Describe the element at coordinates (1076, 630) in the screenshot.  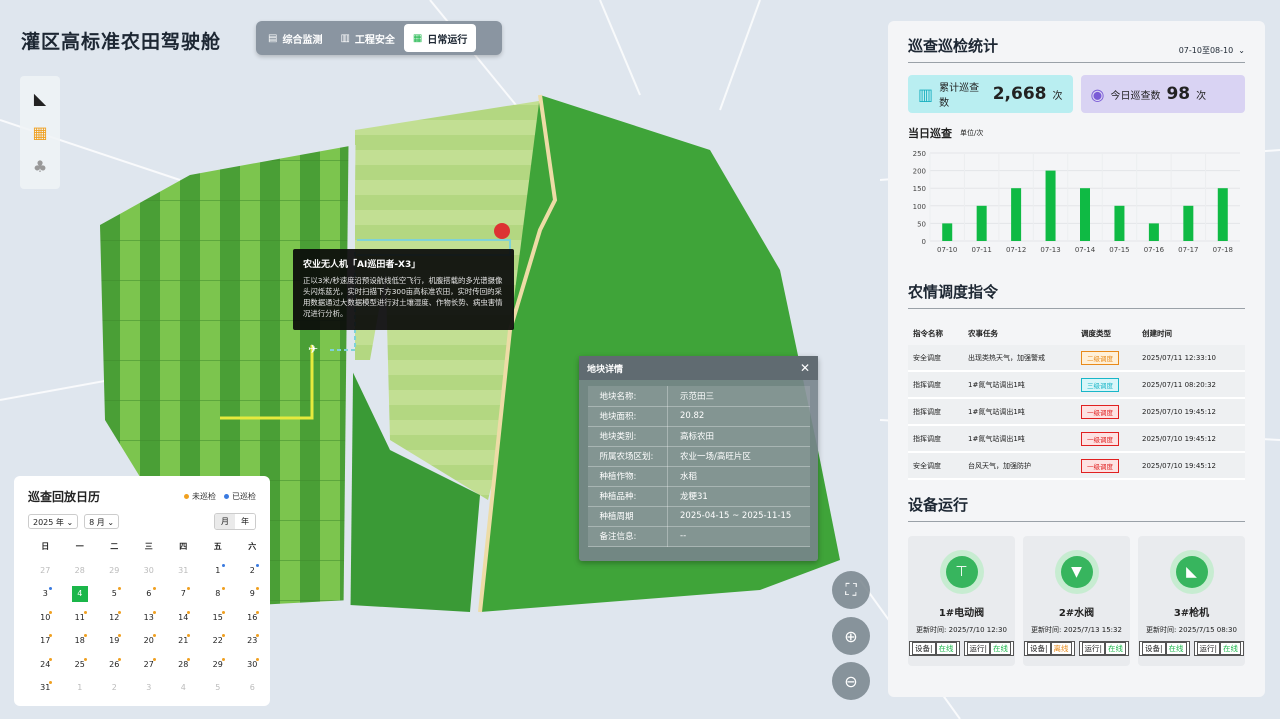
I see `device-update-time: 更新时间: 2025/7/13 15:32` at that location.